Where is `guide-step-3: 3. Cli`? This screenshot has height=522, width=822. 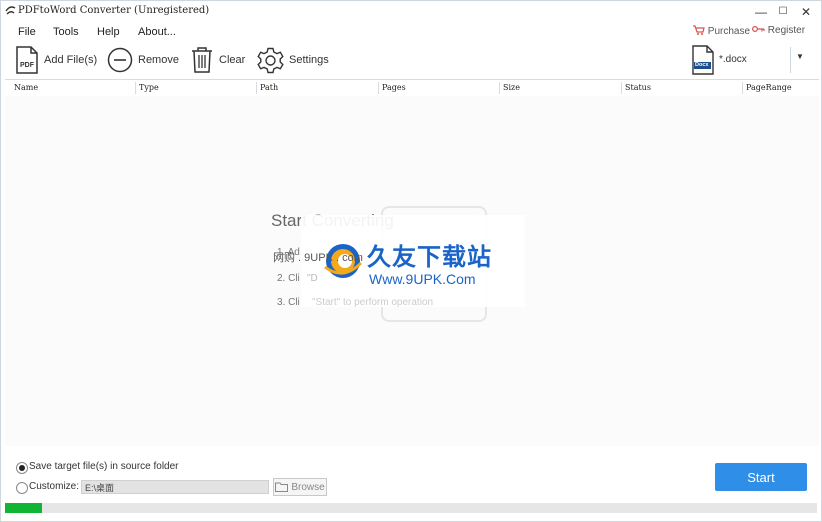
guide-step-3: 3. Cli is located at coordinates (288, 302).